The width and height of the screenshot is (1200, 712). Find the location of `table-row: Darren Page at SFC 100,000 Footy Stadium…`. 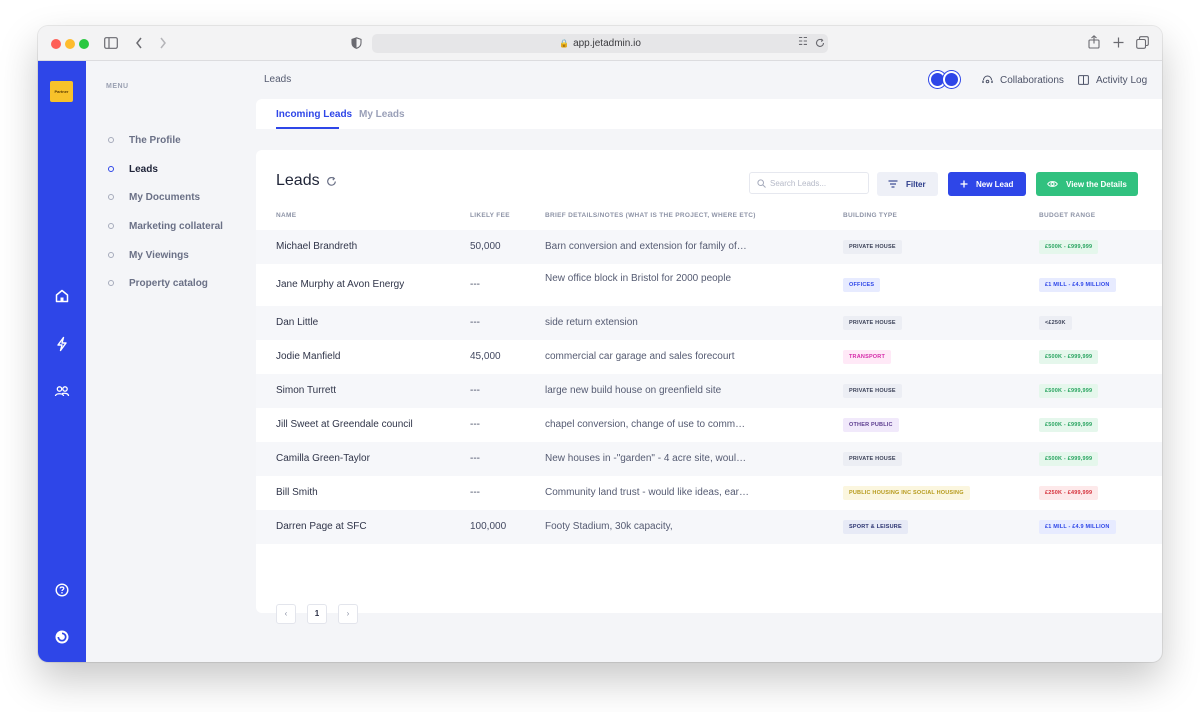

table-row: Darren Page at SFC 100,000 Footy Stadium… is located at coordinates (709, 527).